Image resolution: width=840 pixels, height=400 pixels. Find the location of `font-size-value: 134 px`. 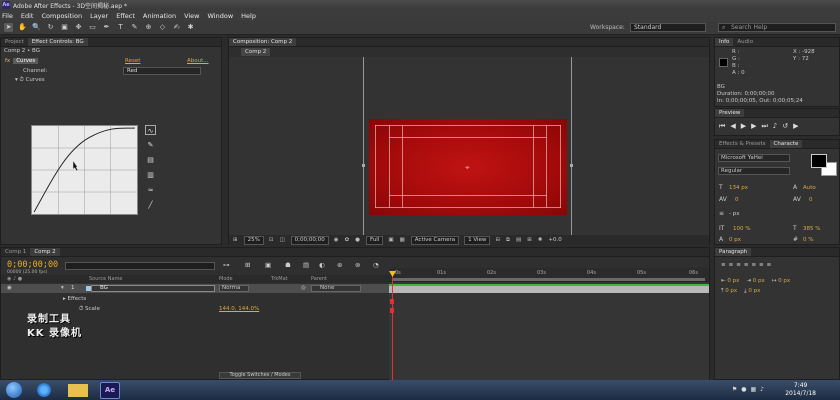

font-size-value: 134 px is located at coordinates (738, 188).